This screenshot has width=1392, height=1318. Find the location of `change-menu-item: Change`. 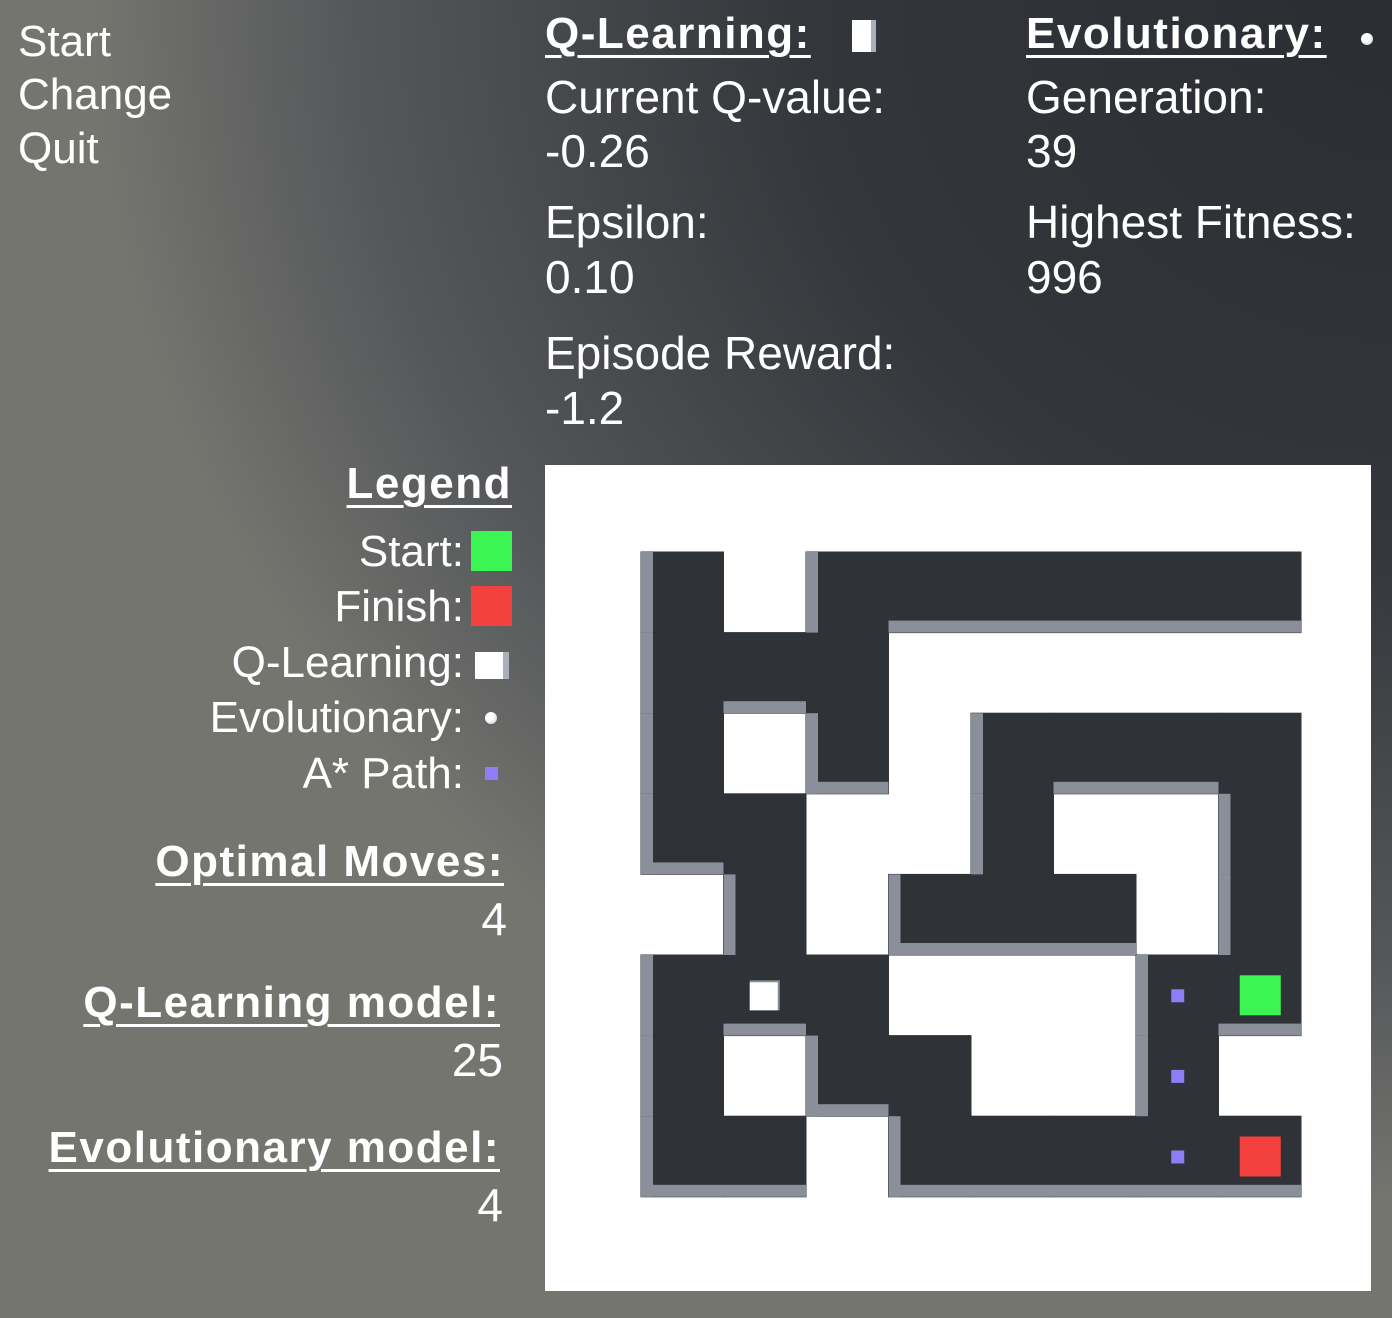

change-menu-item: Change is located at coordinates (95, 95).